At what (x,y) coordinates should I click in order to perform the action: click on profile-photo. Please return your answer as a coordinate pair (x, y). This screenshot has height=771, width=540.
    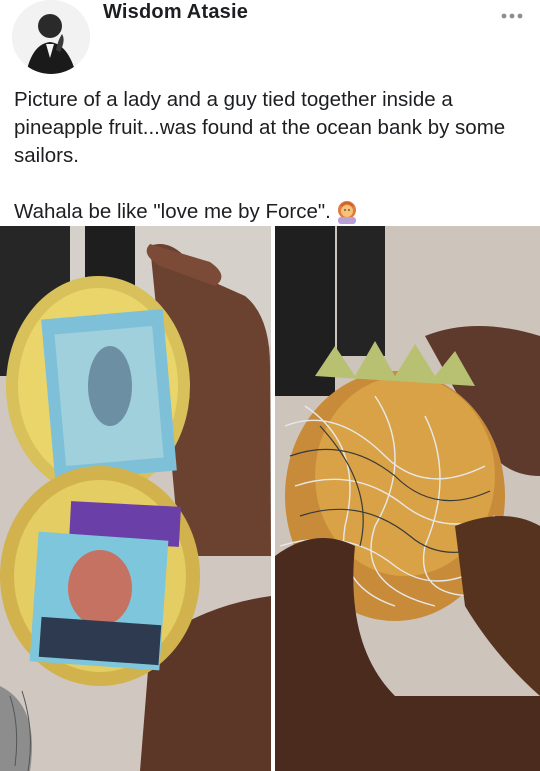
    Looking at the image, I should click on (51, 37).